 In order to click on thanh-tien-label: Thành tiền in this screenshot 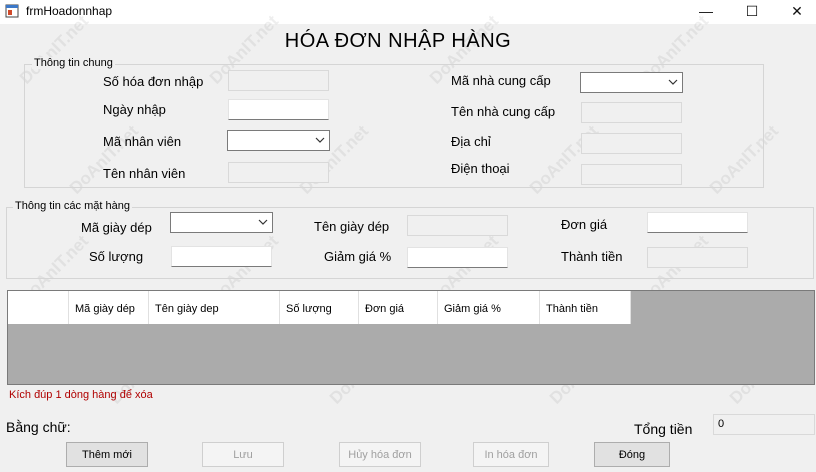, I will do `click(592, 256)`.